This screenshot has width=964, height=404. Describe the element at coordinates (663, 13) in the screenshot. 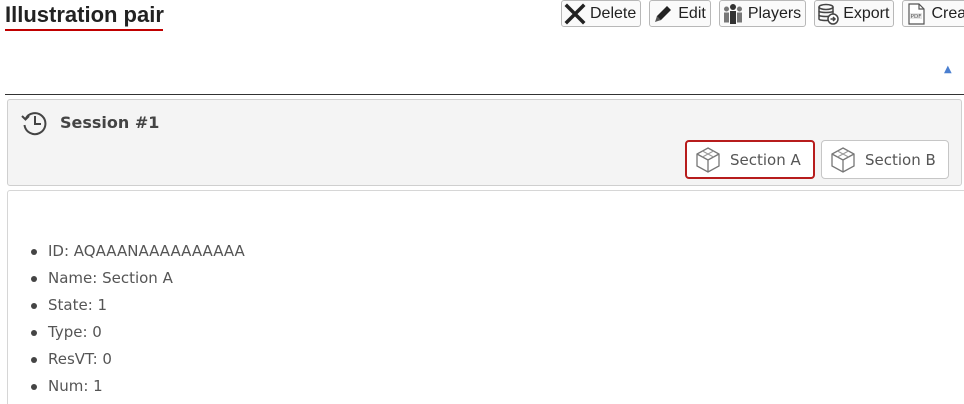

I see `pencil-icon` at that location.